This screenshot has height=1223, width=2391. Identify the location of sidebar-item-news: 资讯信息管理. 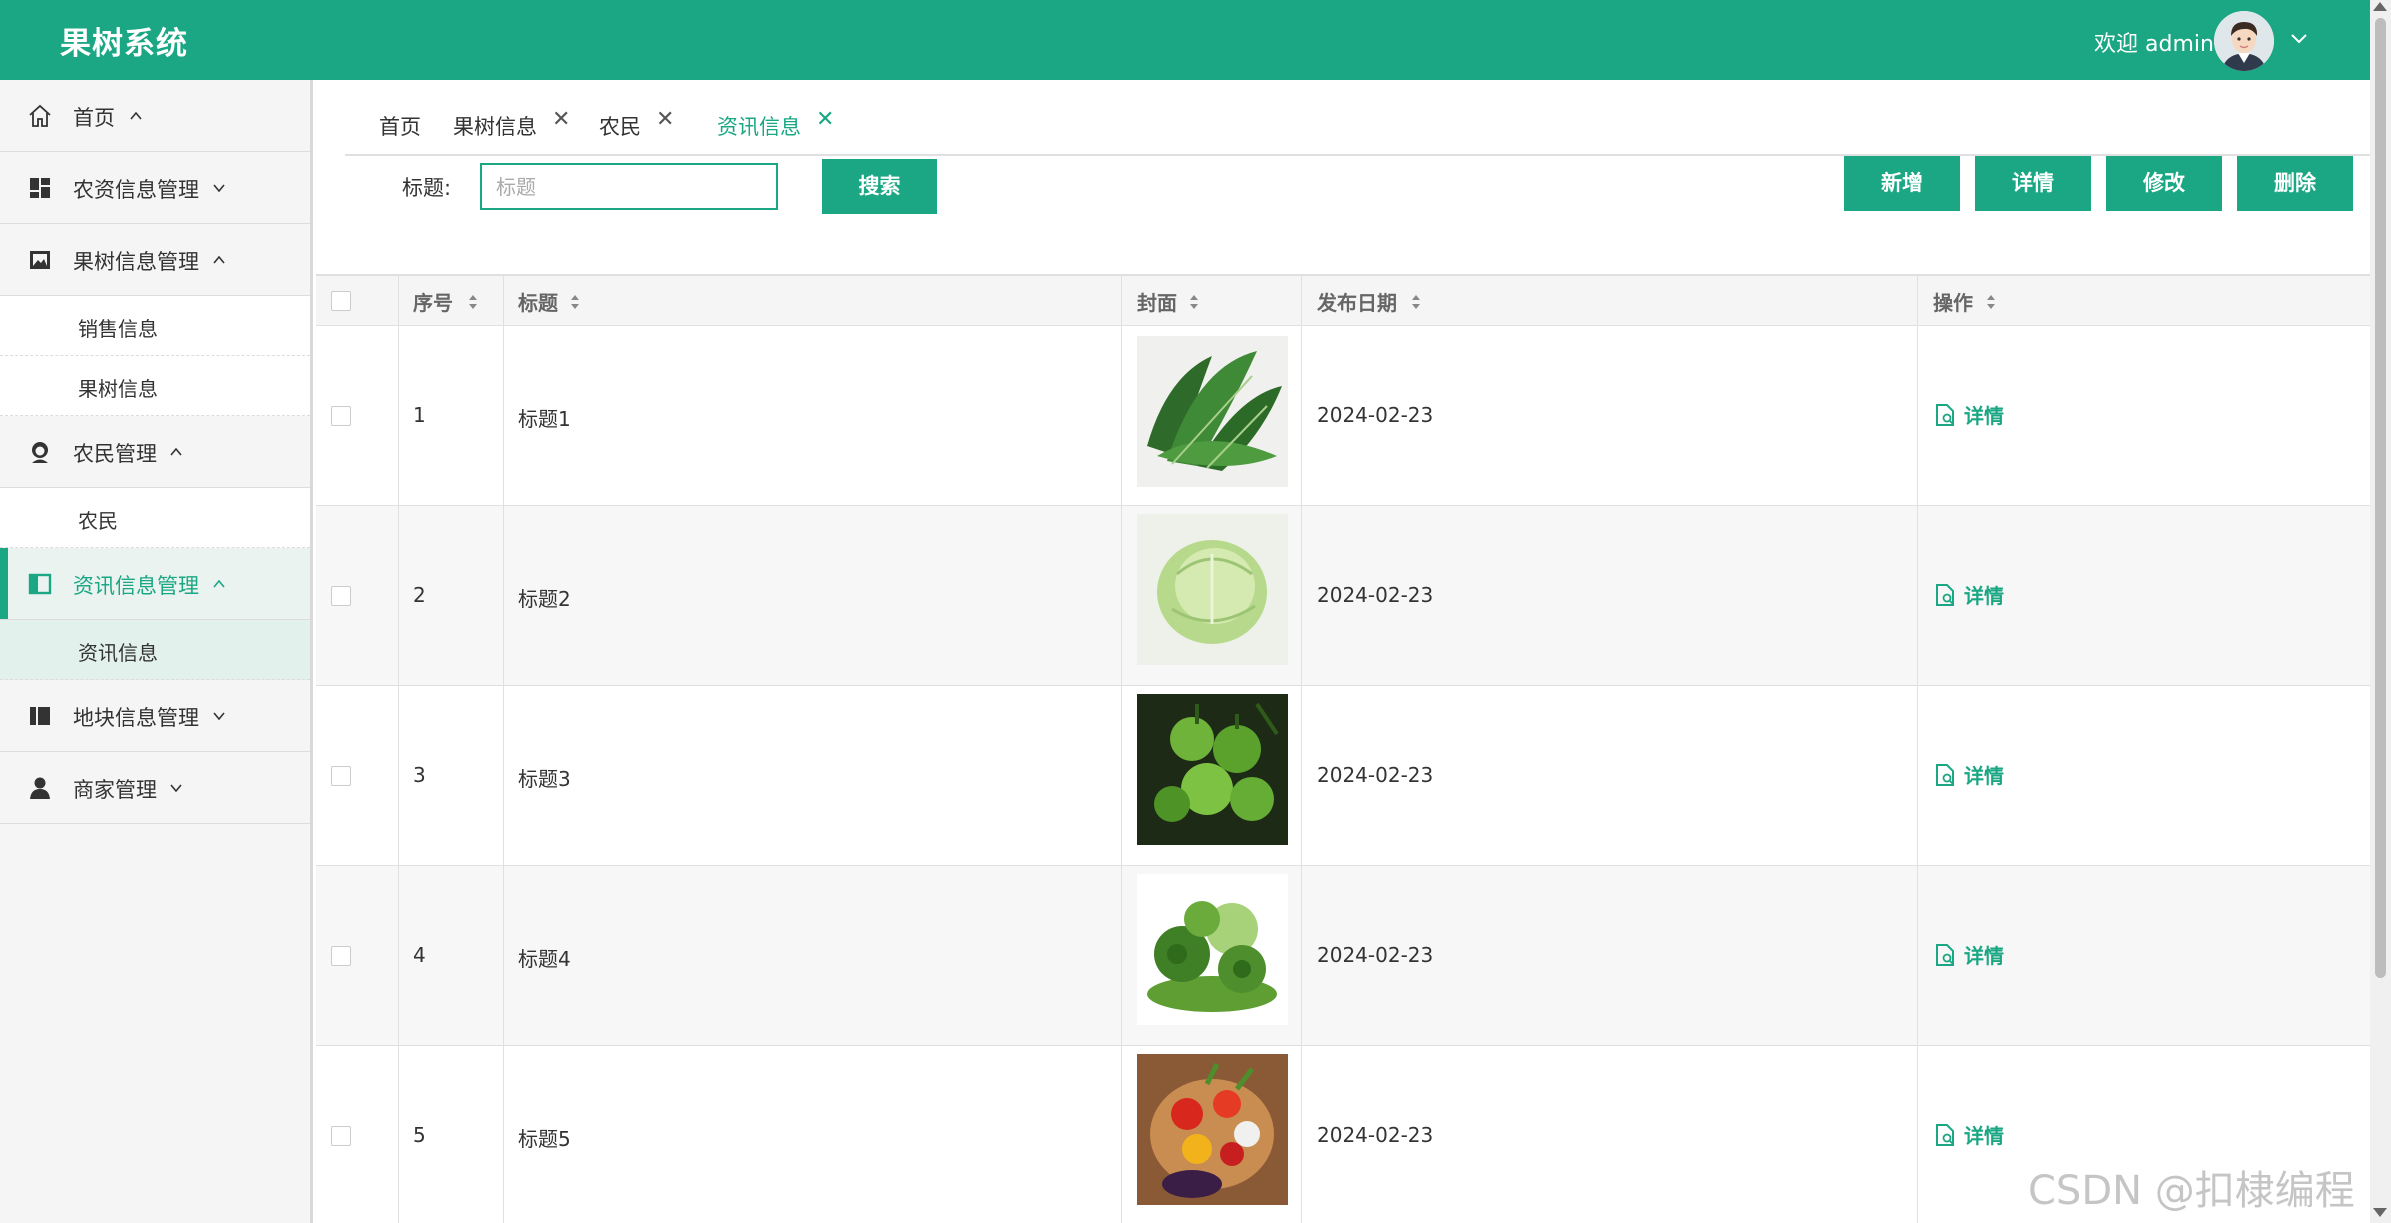
(155, 584).